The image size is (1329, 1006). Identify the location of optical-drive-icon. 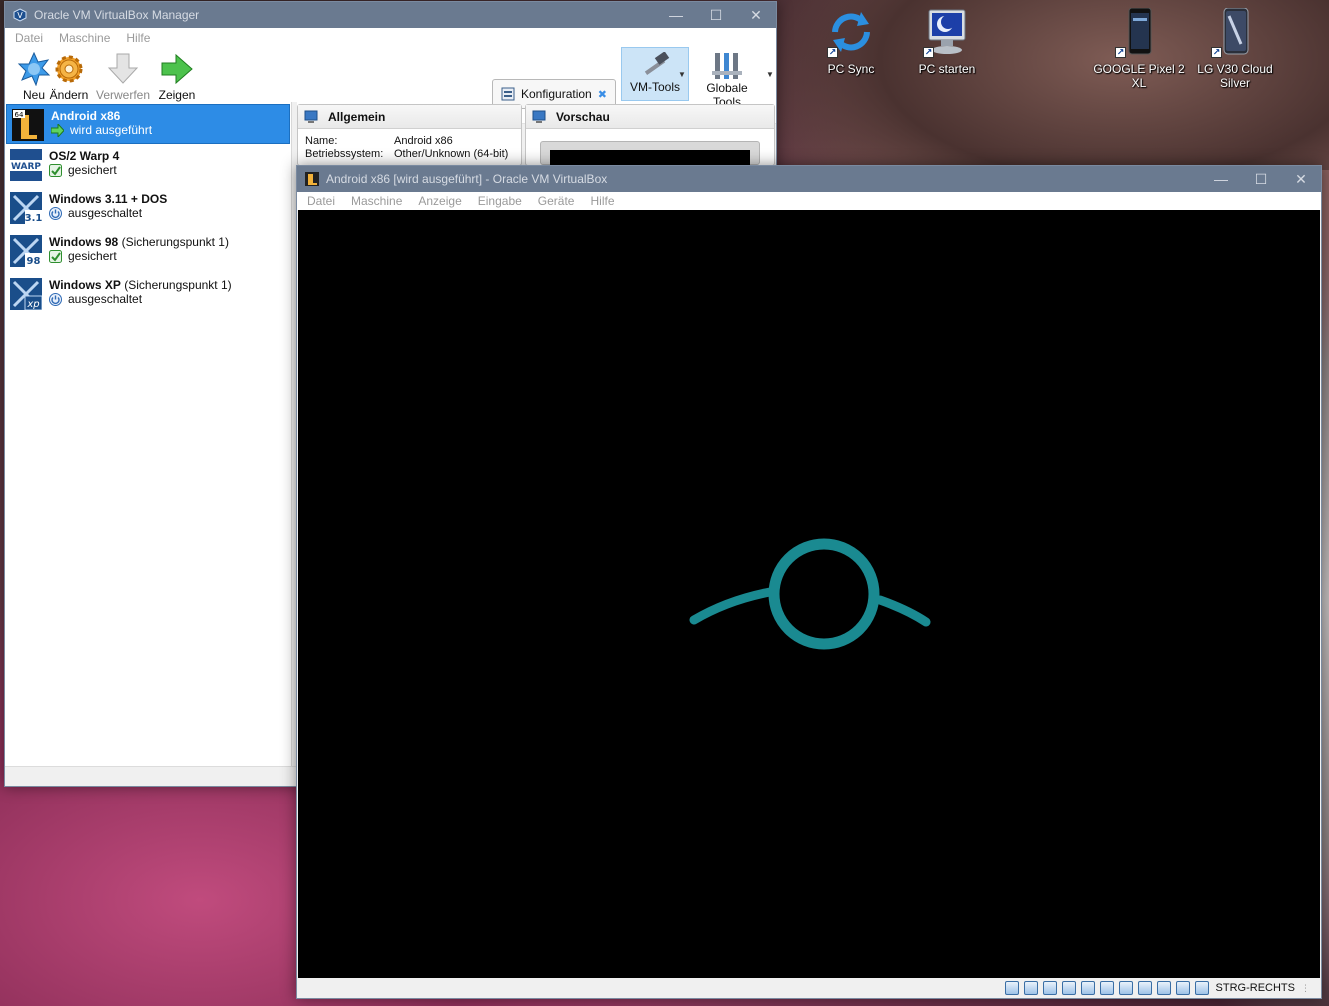
(1030, 988).